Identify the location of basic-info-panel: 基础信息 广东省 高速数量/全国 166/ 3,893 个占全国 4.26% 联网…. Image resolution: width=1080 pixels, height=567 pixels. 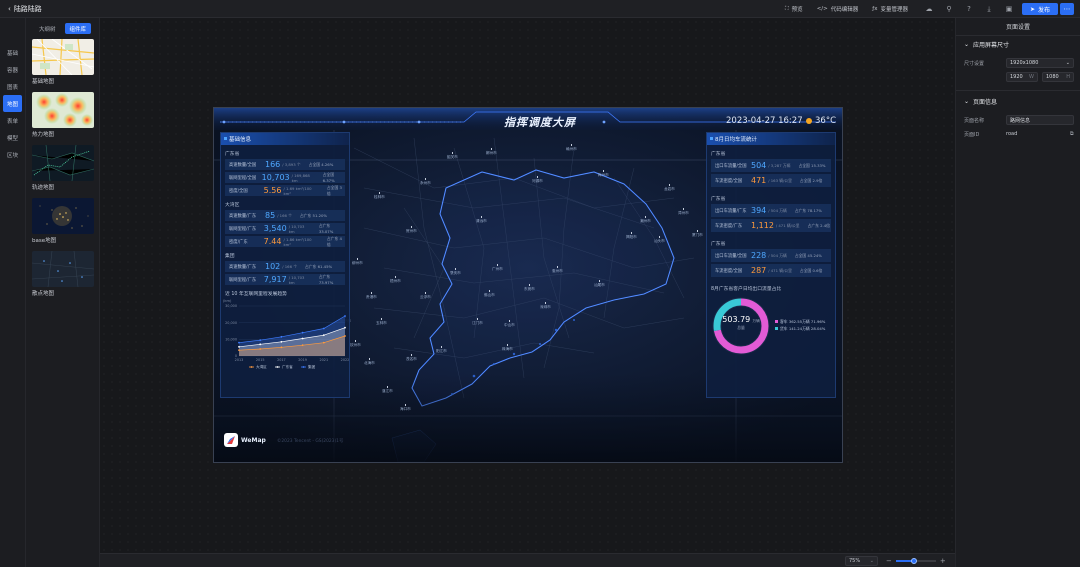
(285, 265).